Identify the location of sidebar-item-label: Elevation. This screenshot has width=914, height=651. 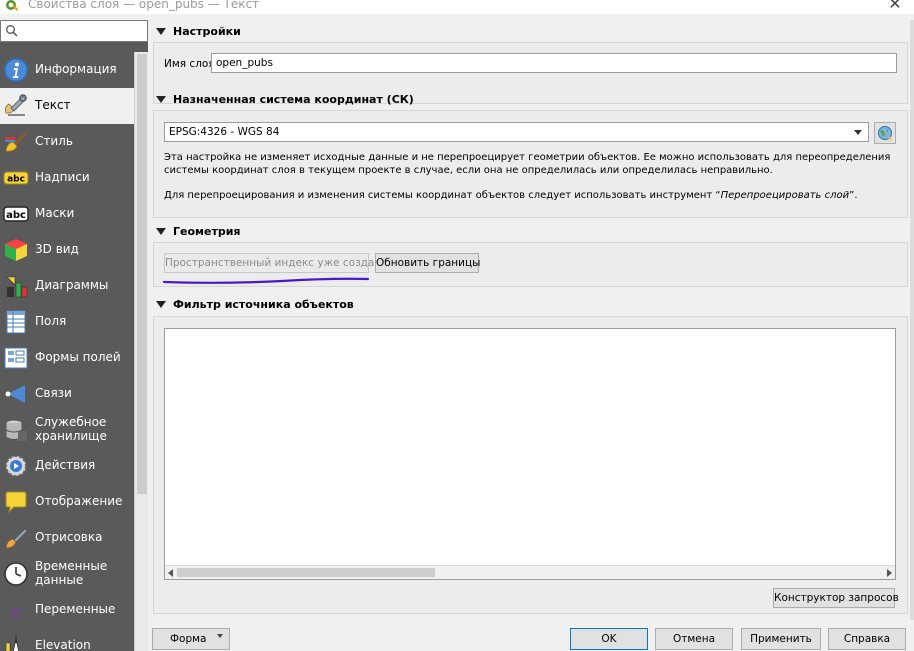
(63, 644).